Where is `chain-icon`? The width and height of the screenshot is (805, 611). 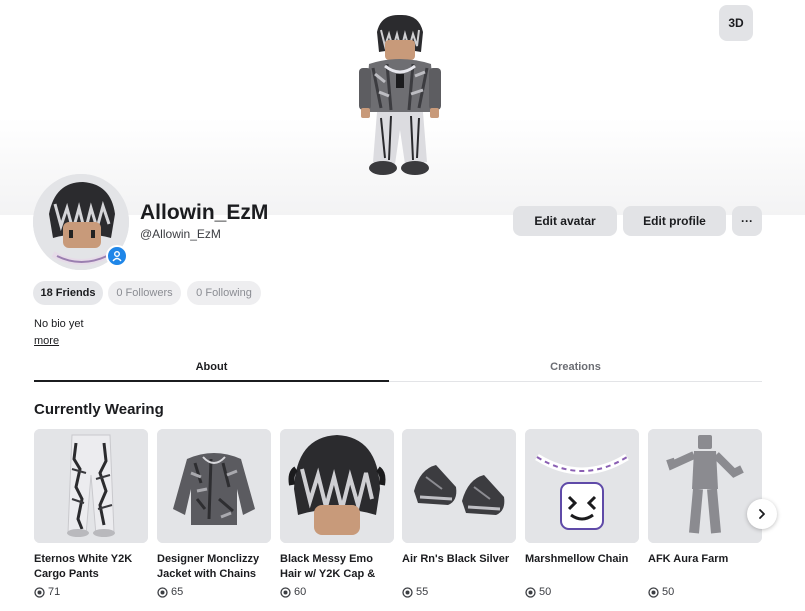 chain-icon is located at coordinates (582, 486).